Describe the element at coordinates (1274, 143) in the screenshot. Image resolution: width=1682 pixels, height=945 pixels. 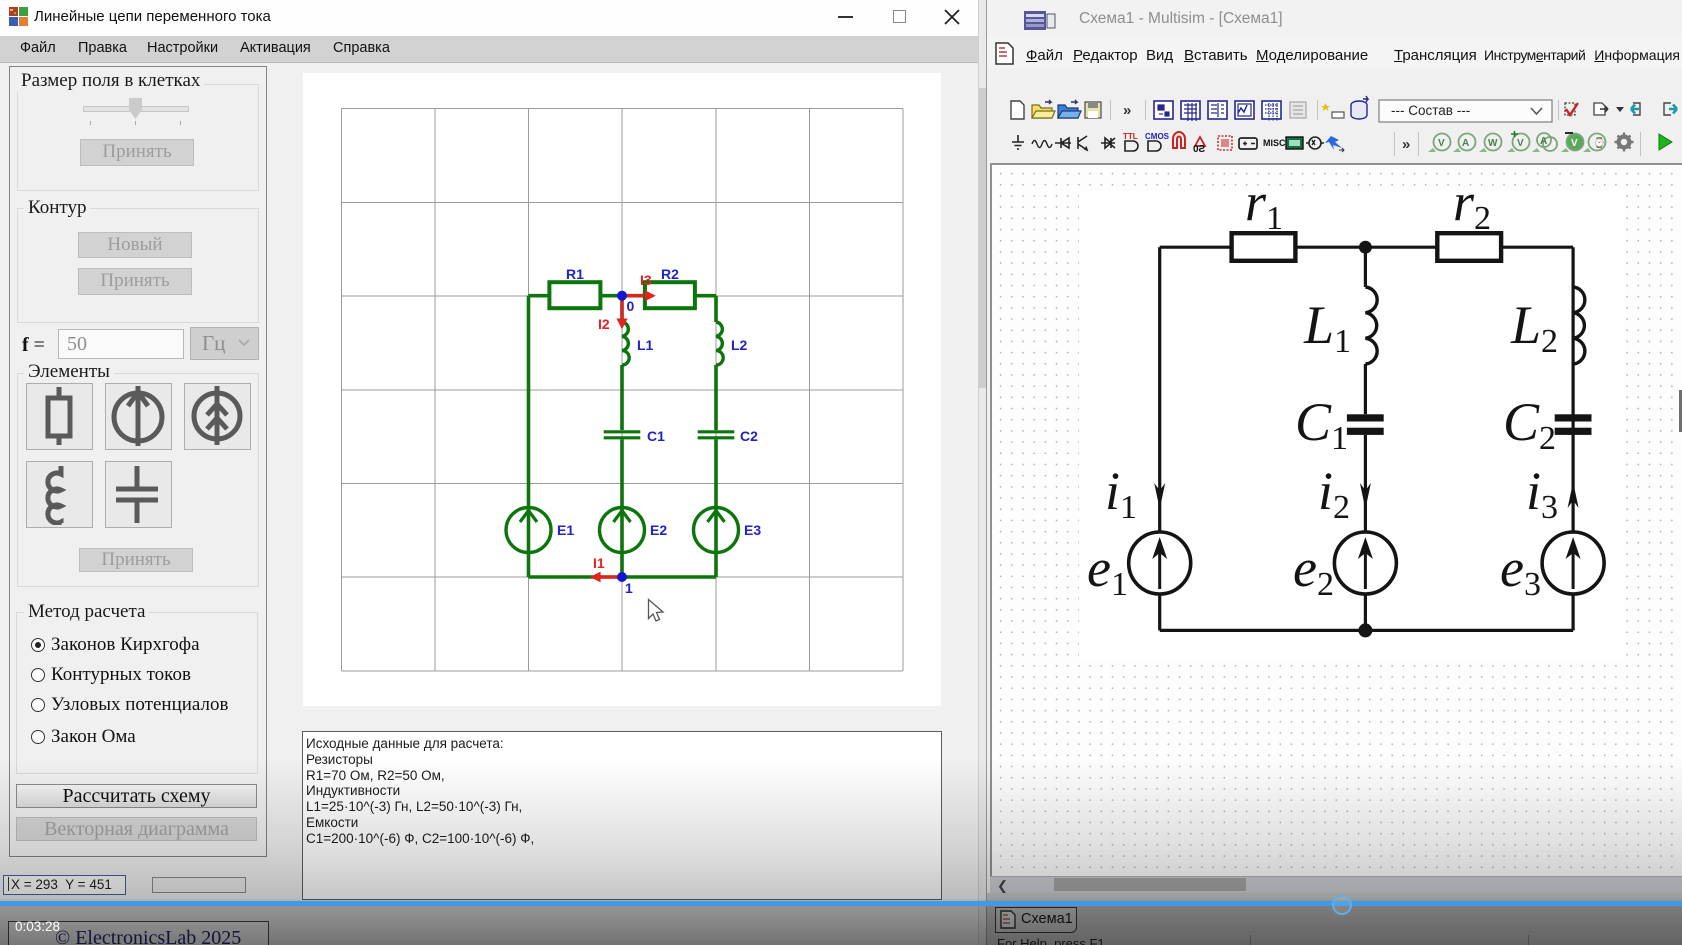
I see `svg-text: MISC` at that location.